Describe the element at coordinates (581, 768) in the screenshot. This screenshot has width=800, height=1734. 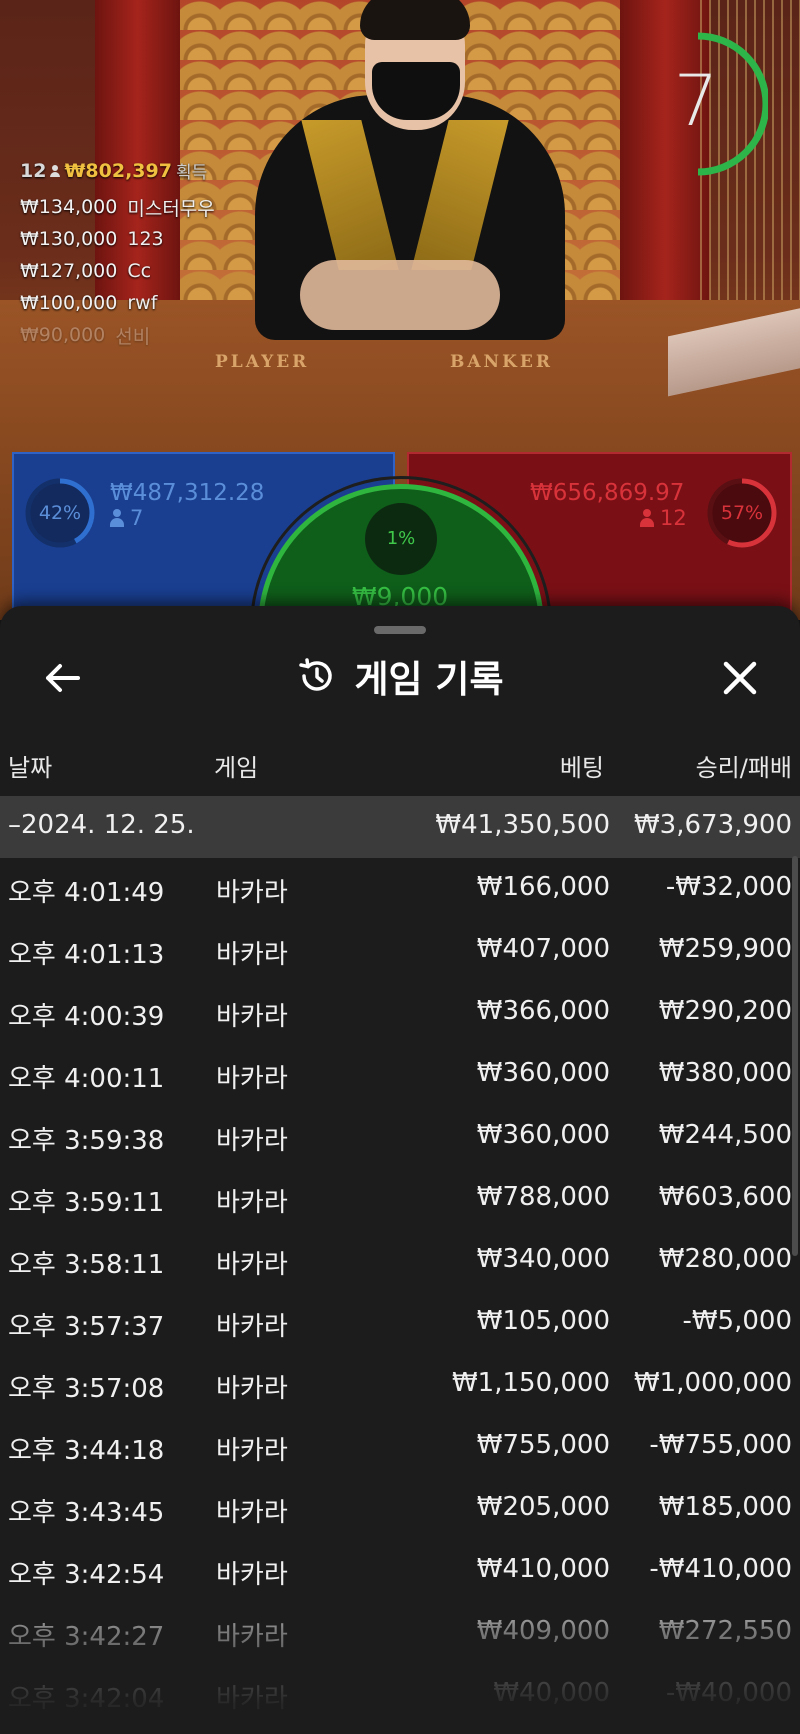
I see `column-bet: 베팅` at that location.